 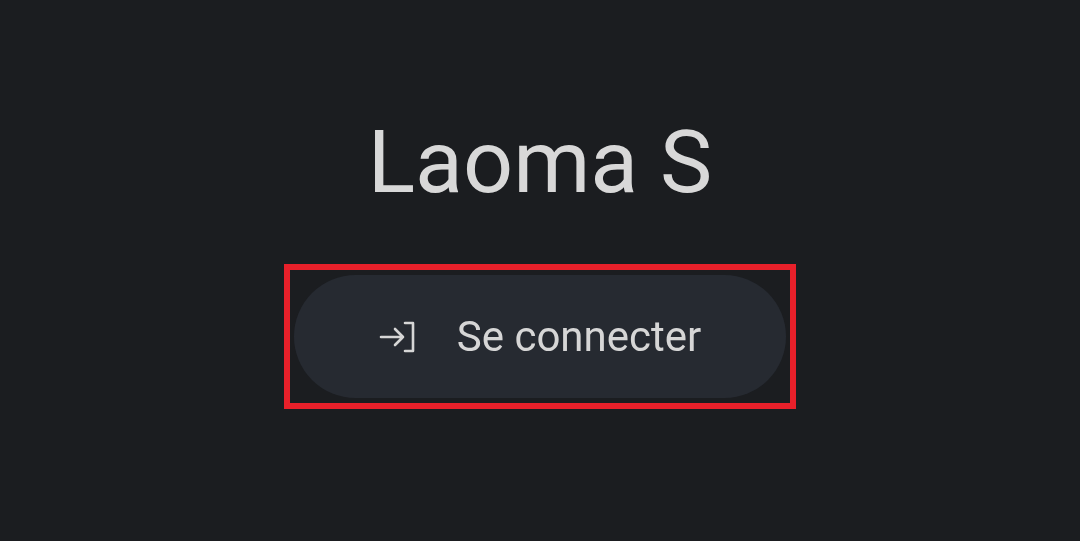 I want to click on sign-in-button: Se connecter, so click(x=540, y=336).